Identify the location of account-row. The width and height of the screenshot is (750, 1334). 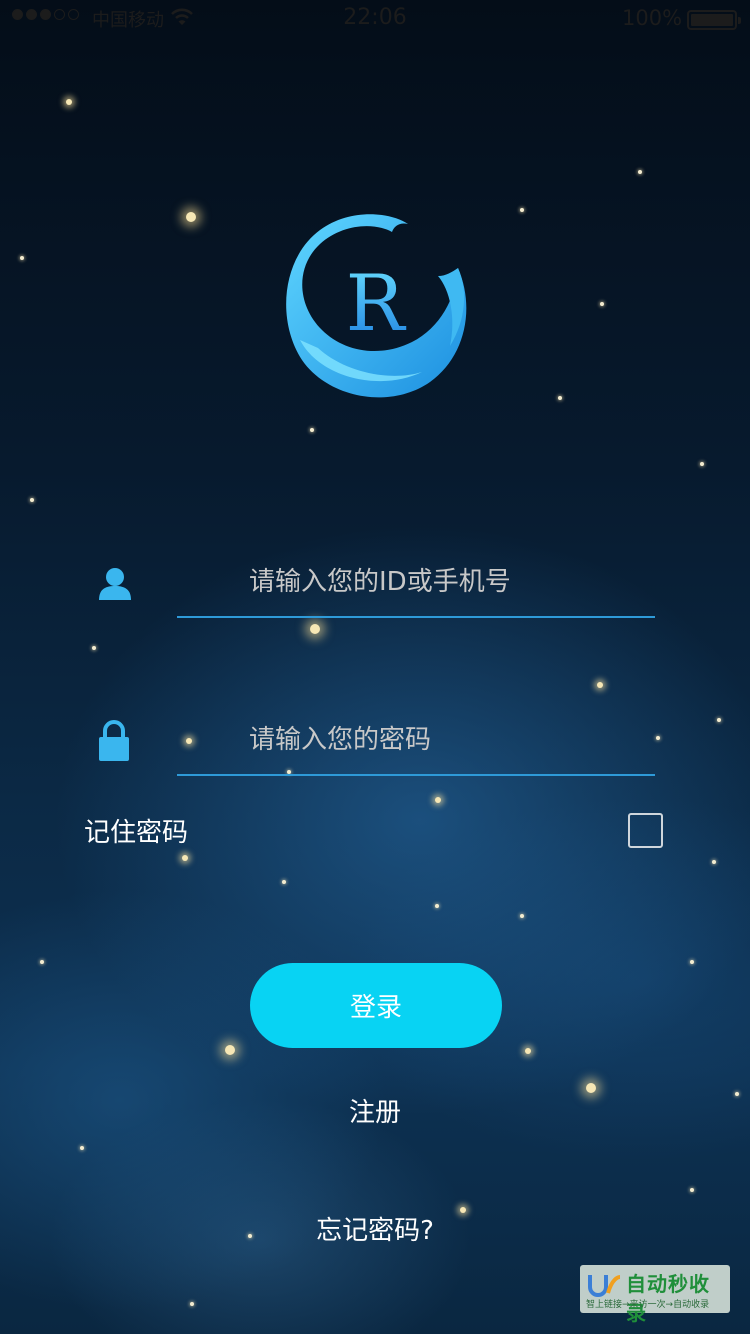
(375, 588).